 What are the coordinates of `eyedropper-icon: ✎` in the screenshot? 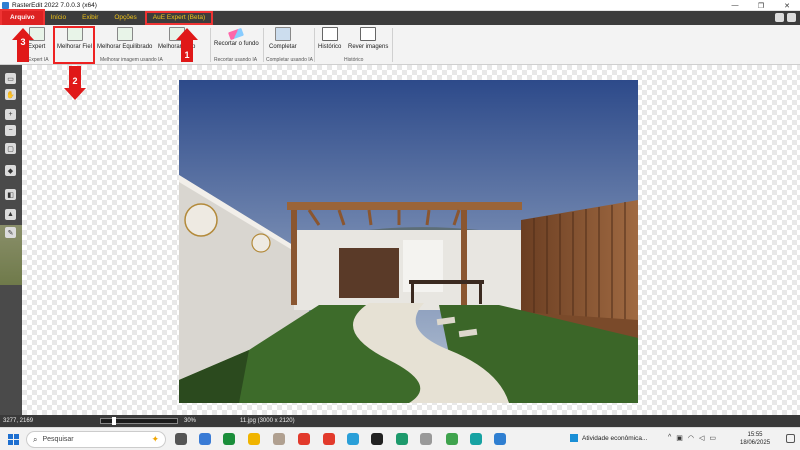 It's located at (10, 232).